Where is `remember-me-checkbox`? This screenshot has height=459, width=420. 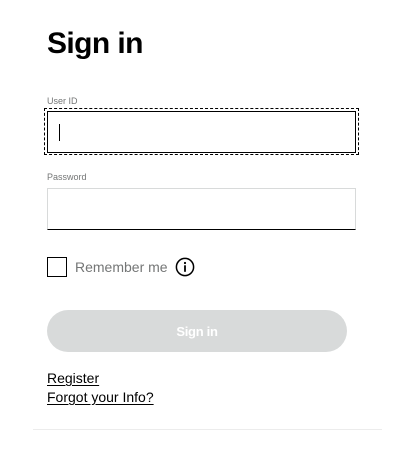 remember-me-checkbox is located at coordinates (57, 267).